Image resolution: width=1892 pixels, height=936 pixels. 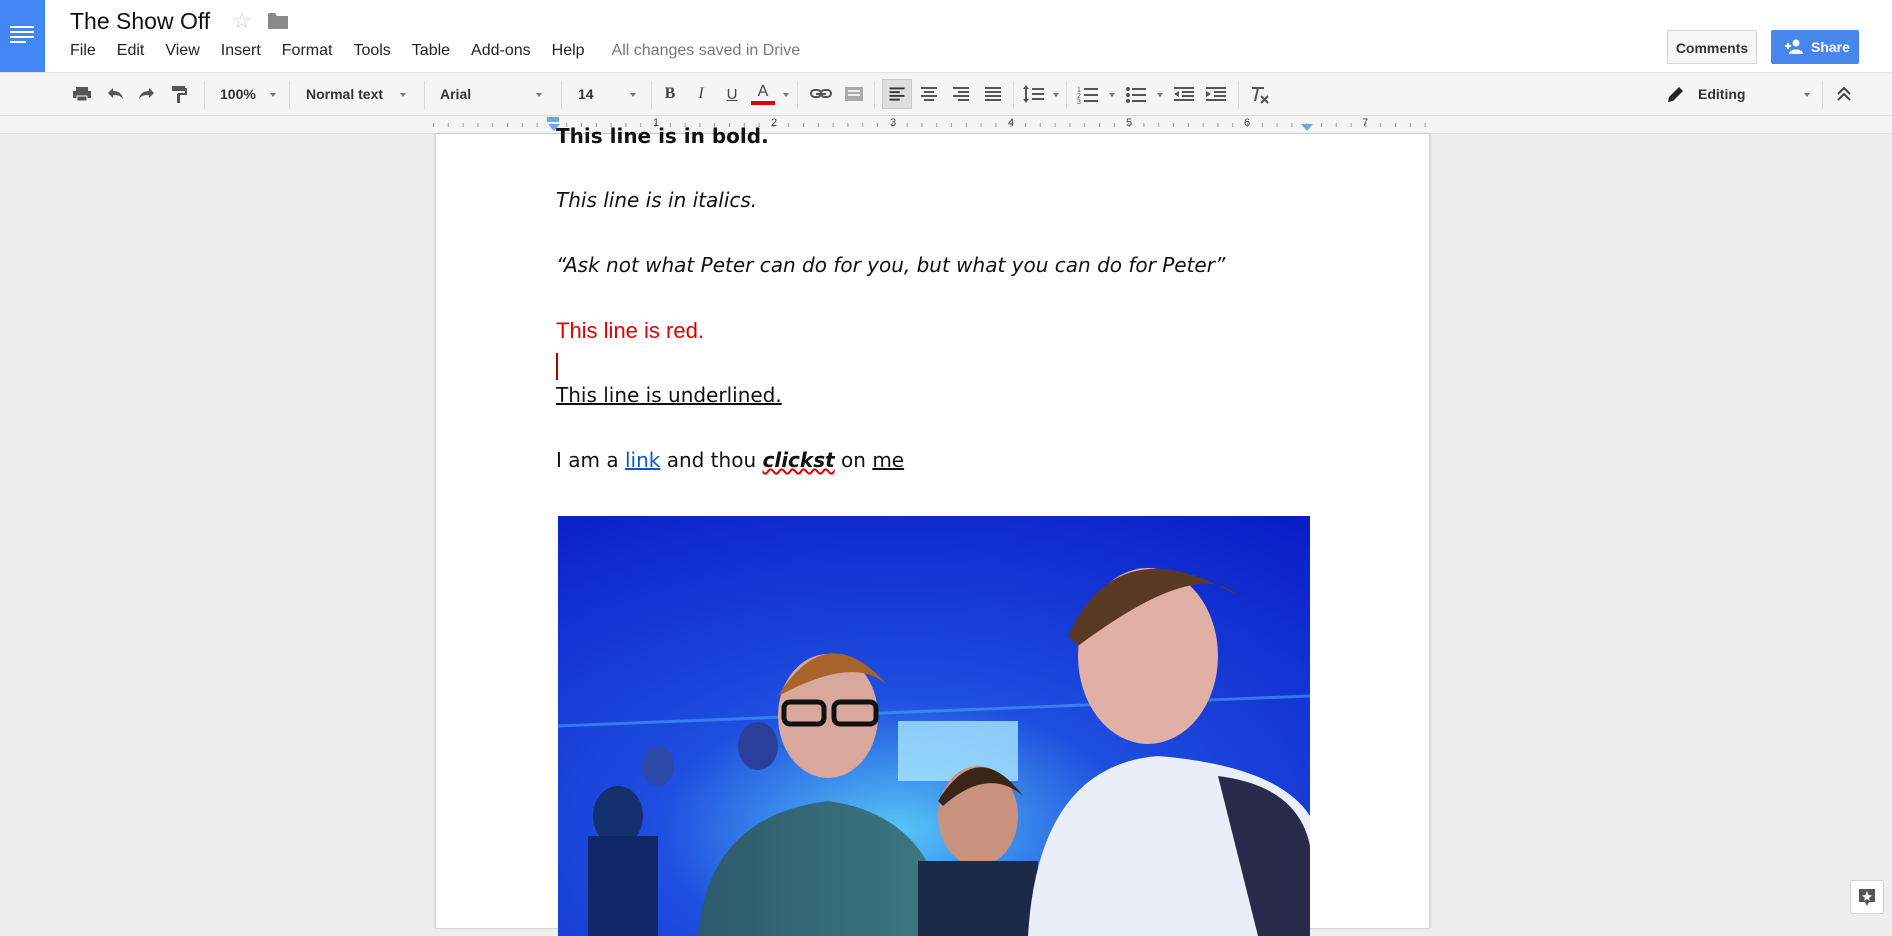 What do you see at coordinates (961, 94) in the screenshot?
I see `align-right-icon` at bounding box center [961, 94].